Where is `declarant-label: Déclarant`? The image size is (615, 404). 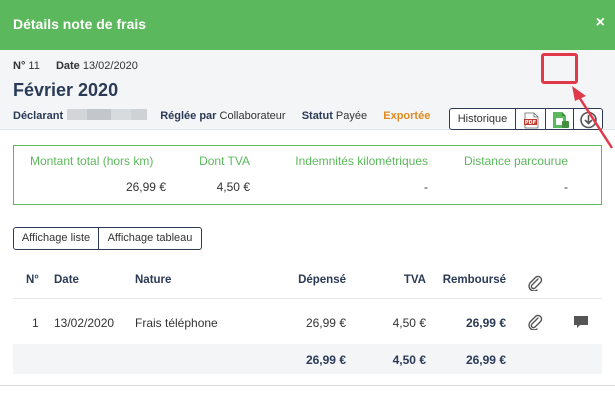 declarant-label: Déclarant is located at coordinates (38, 116).